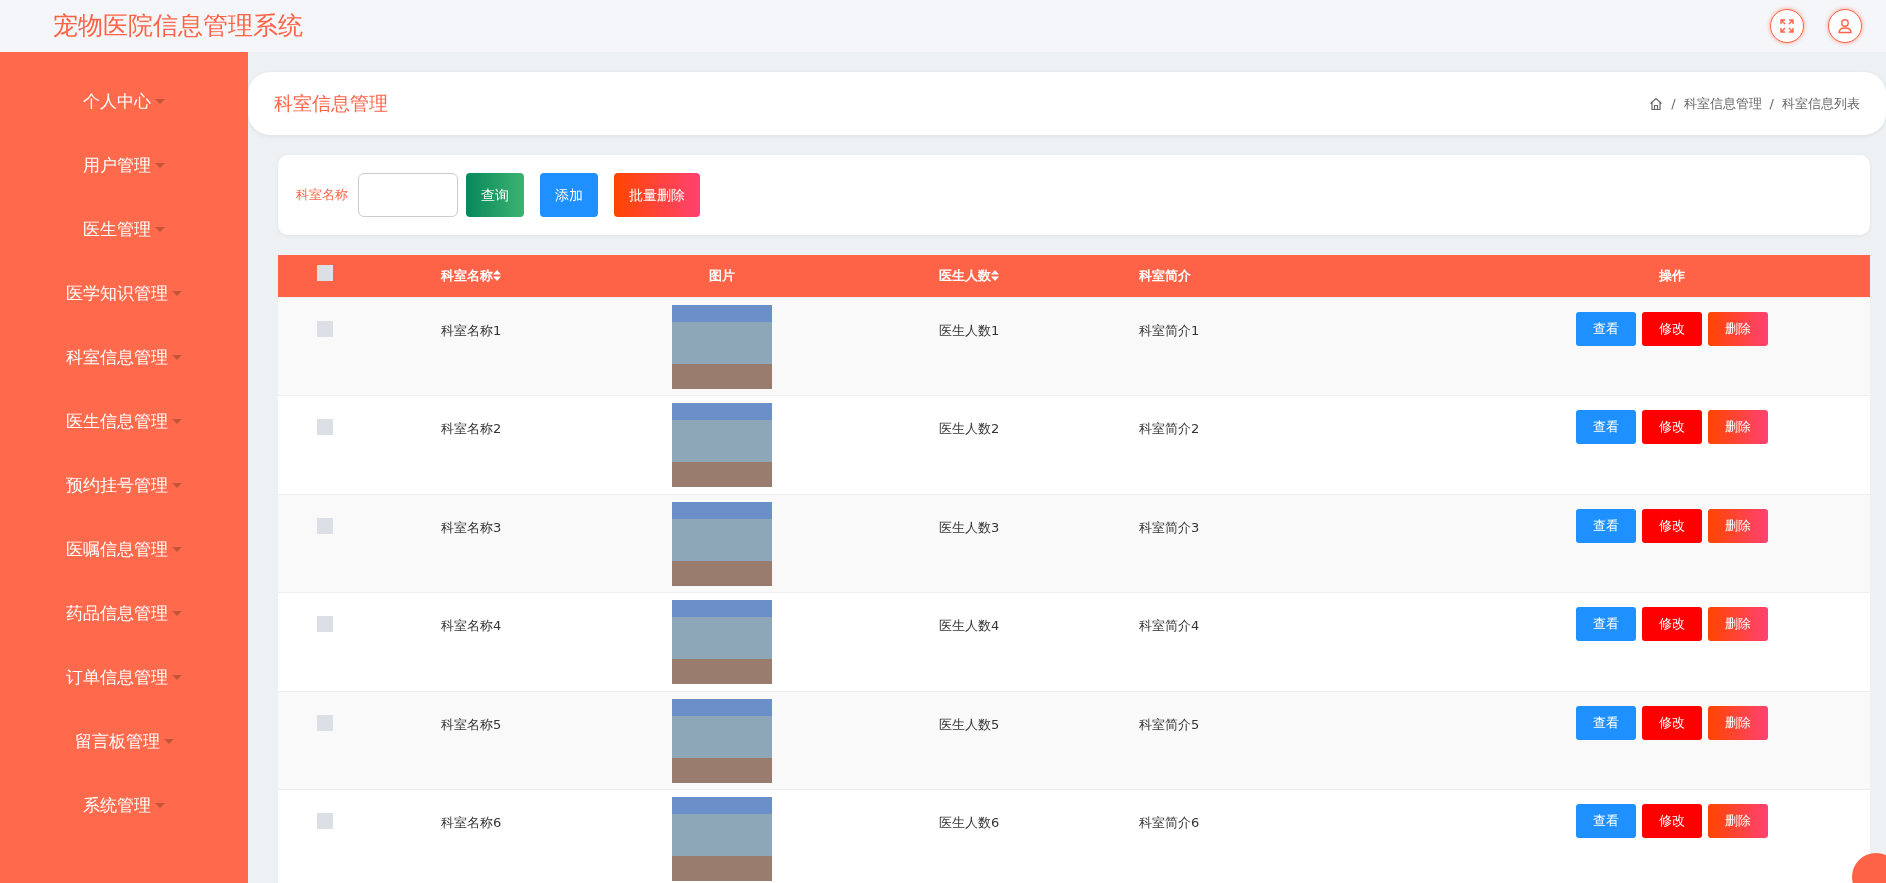  I want to click on user-button, so click(1845, 26).